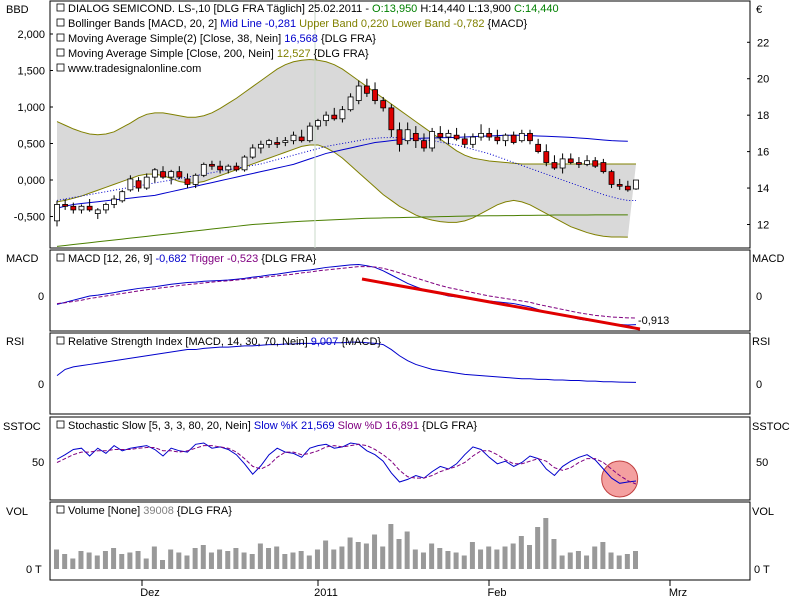 This screenshot has height=600, width=800. What do you see at coordinates (763, 225) in the screenshot?
I see `right-tick-label: 12` at bounding box center [763, 225].